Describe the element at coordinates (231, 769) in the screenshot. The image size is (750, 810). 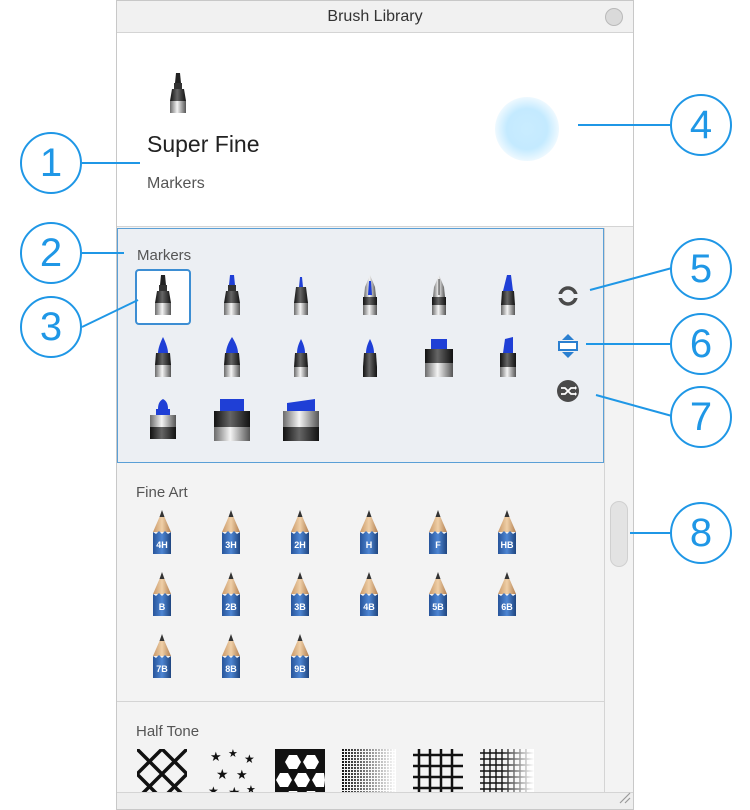
I see `halftone-stars-brush: ★ ★ ★ ★ ★ ★ ★ ★` at that location.